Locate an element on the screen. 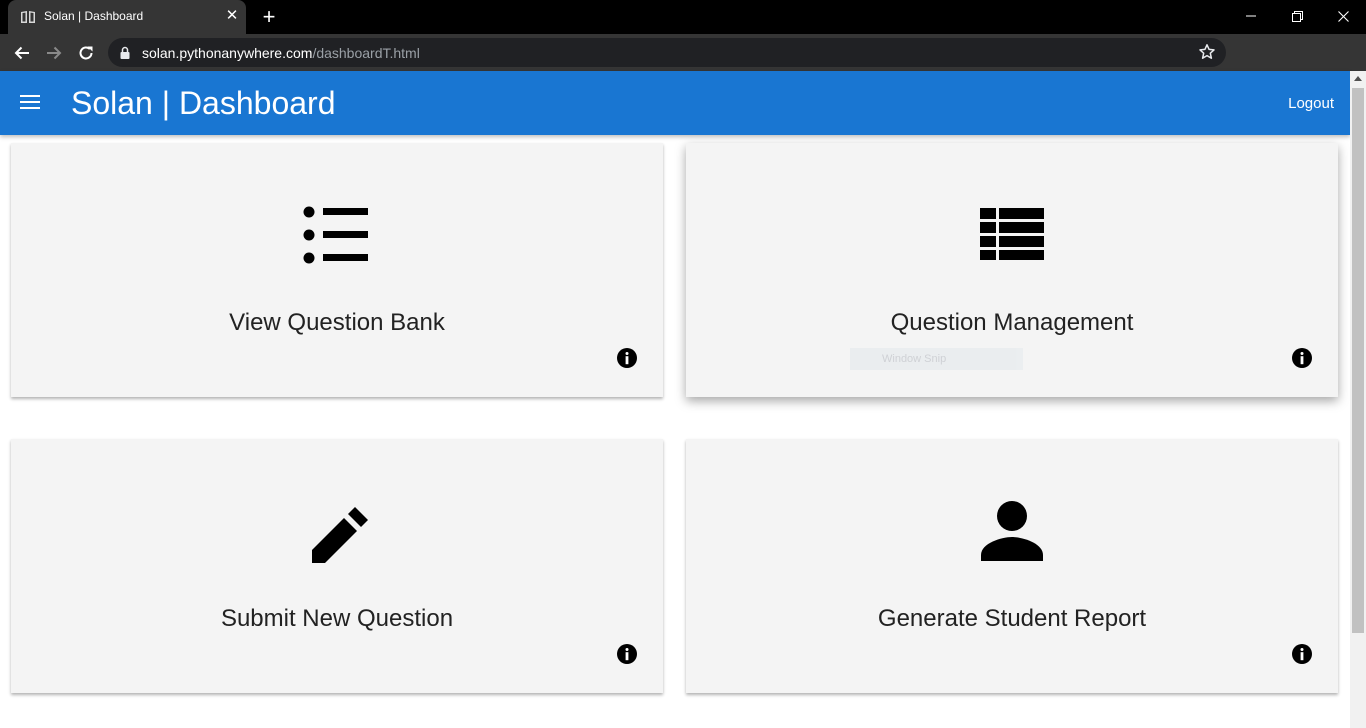 The width and height of the screenshot is (1366, 728). back-arrow-icon is located at coordinates (22, 53).